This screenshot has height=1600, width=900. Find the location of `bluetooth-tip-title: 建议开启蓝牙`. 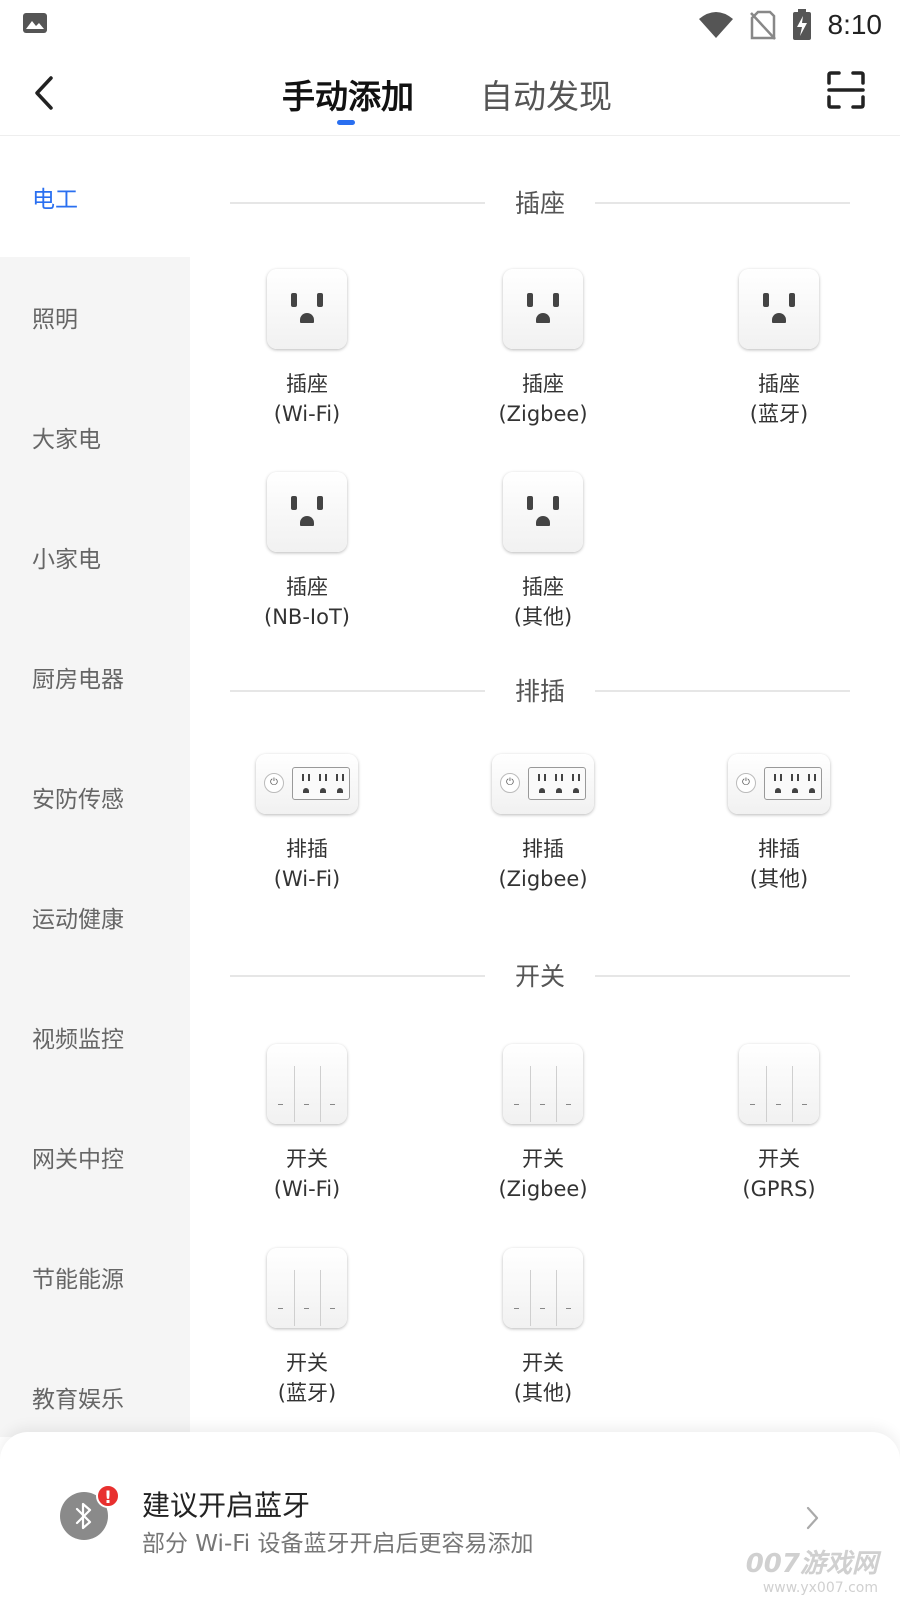

bluetooth-tip-title: 建议开启蓝牙 is located at coordinates (226, 1505).